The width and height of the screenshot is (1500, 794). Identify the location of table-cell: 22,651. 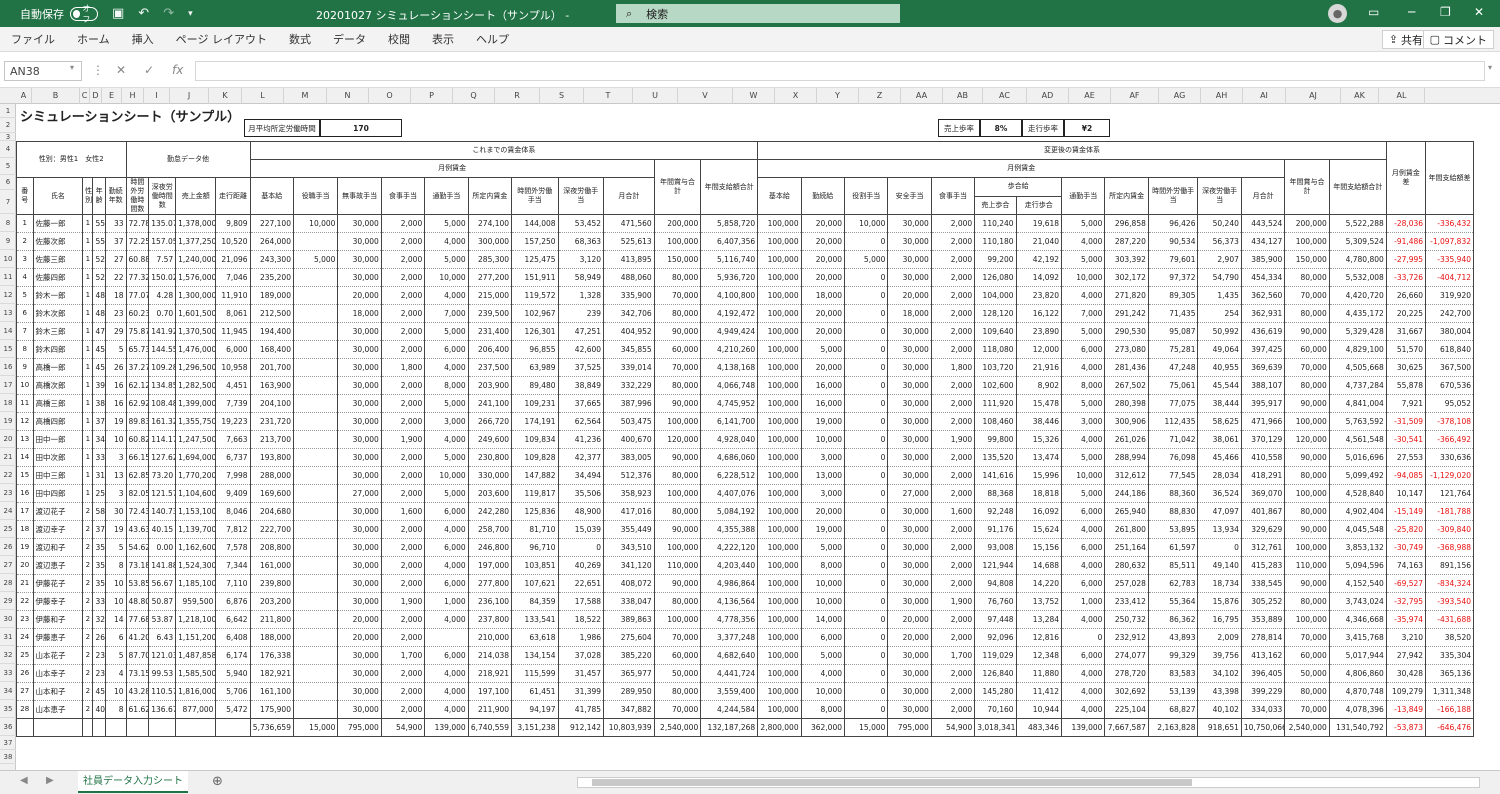
(581, 583).